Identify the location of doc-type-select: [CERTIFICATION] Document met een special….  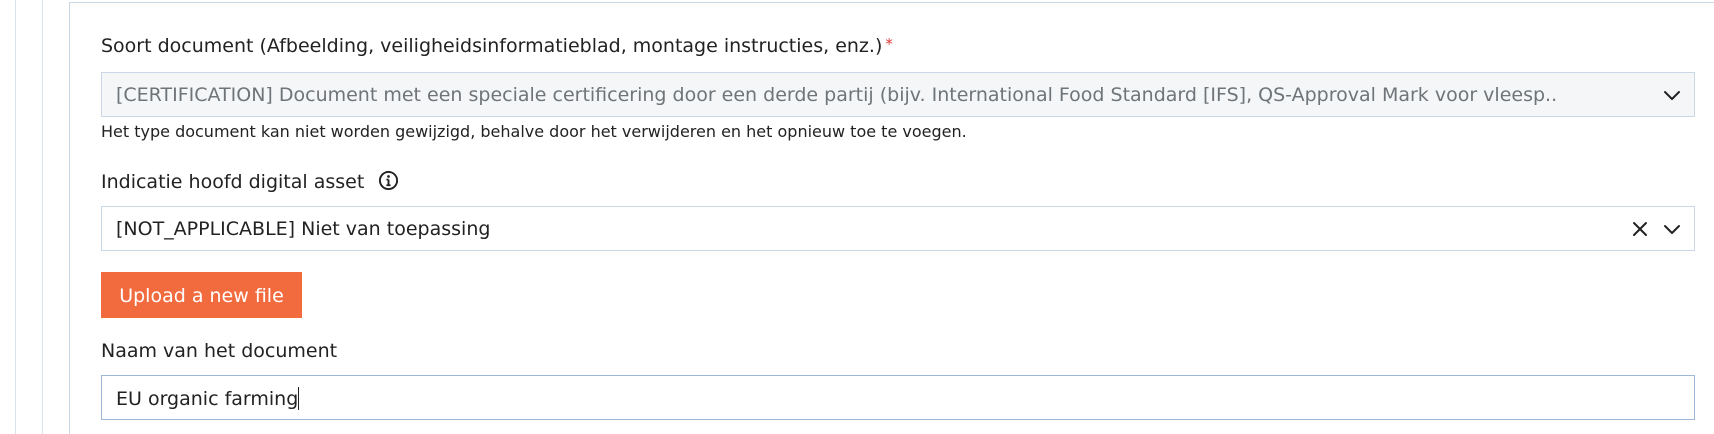
(898, 94).